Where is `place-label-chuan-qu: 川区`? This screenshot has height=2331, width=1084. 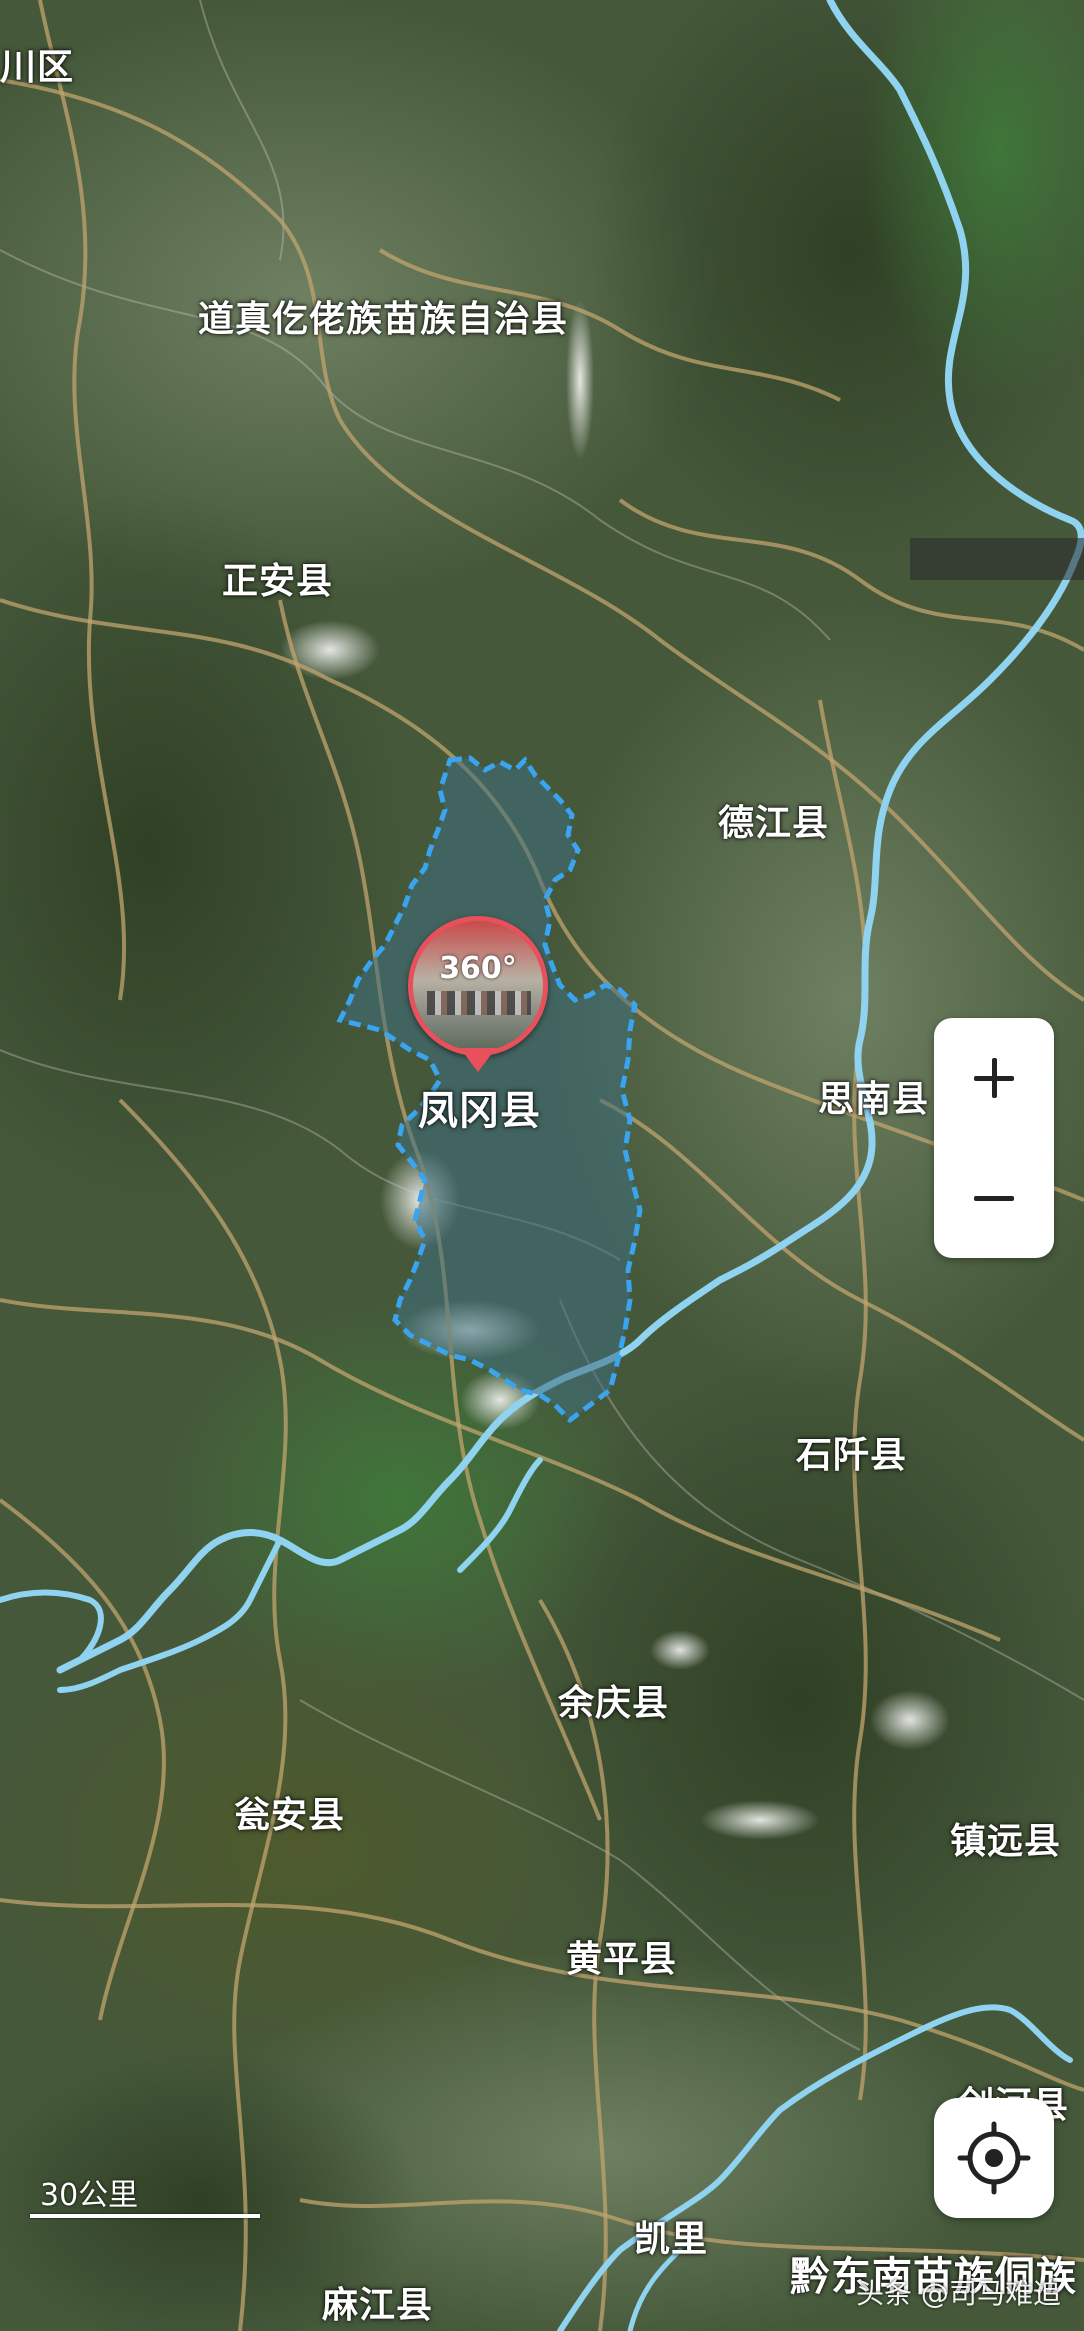 place-label-chuan-qu: 川区 is located at coordinates (37, 64).